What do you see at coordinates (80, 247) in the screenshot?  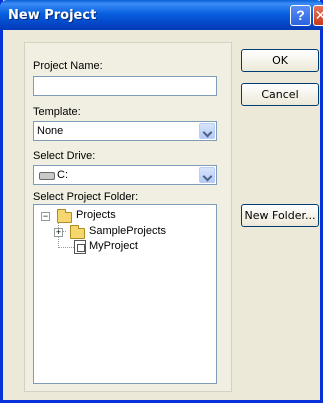 I see `project-file-icon` at bounding box center [80, 247].